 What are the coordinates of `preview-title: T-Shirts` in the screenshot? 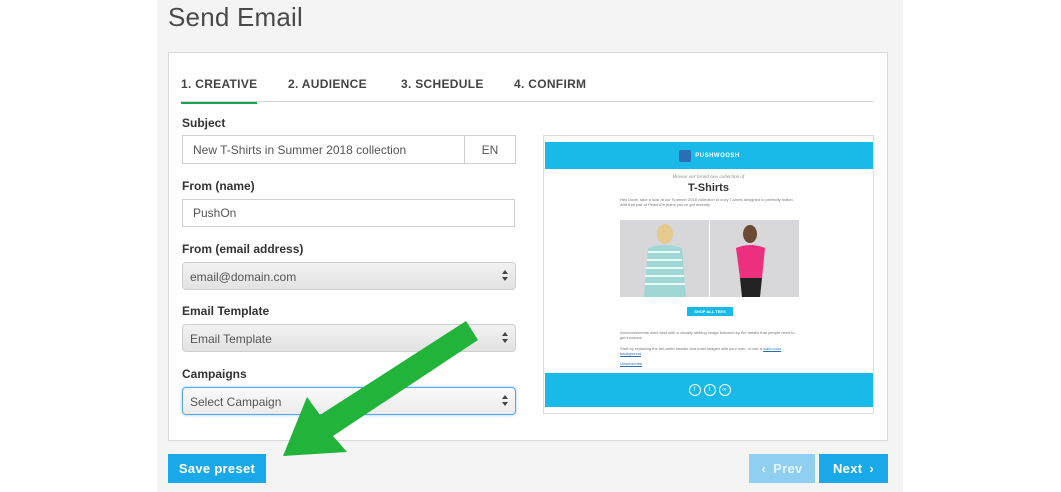 It's located at (708, 188).